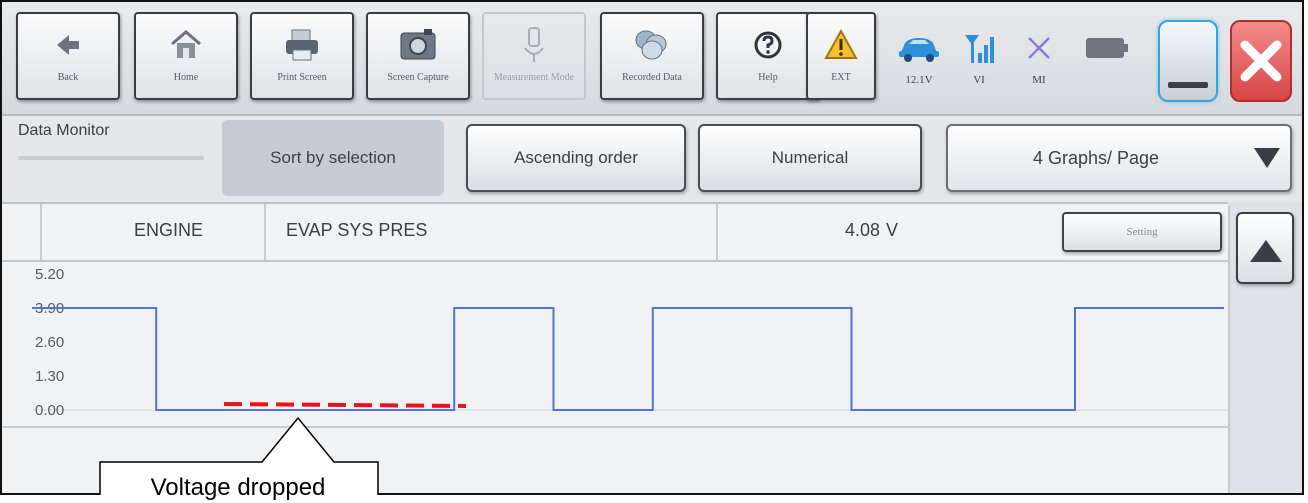 This screenshot has height=503, width=1308. What do you see at coordinates (841, 45) in the screenshot?
I see `warning-icon` at bounding box center [841, 45].